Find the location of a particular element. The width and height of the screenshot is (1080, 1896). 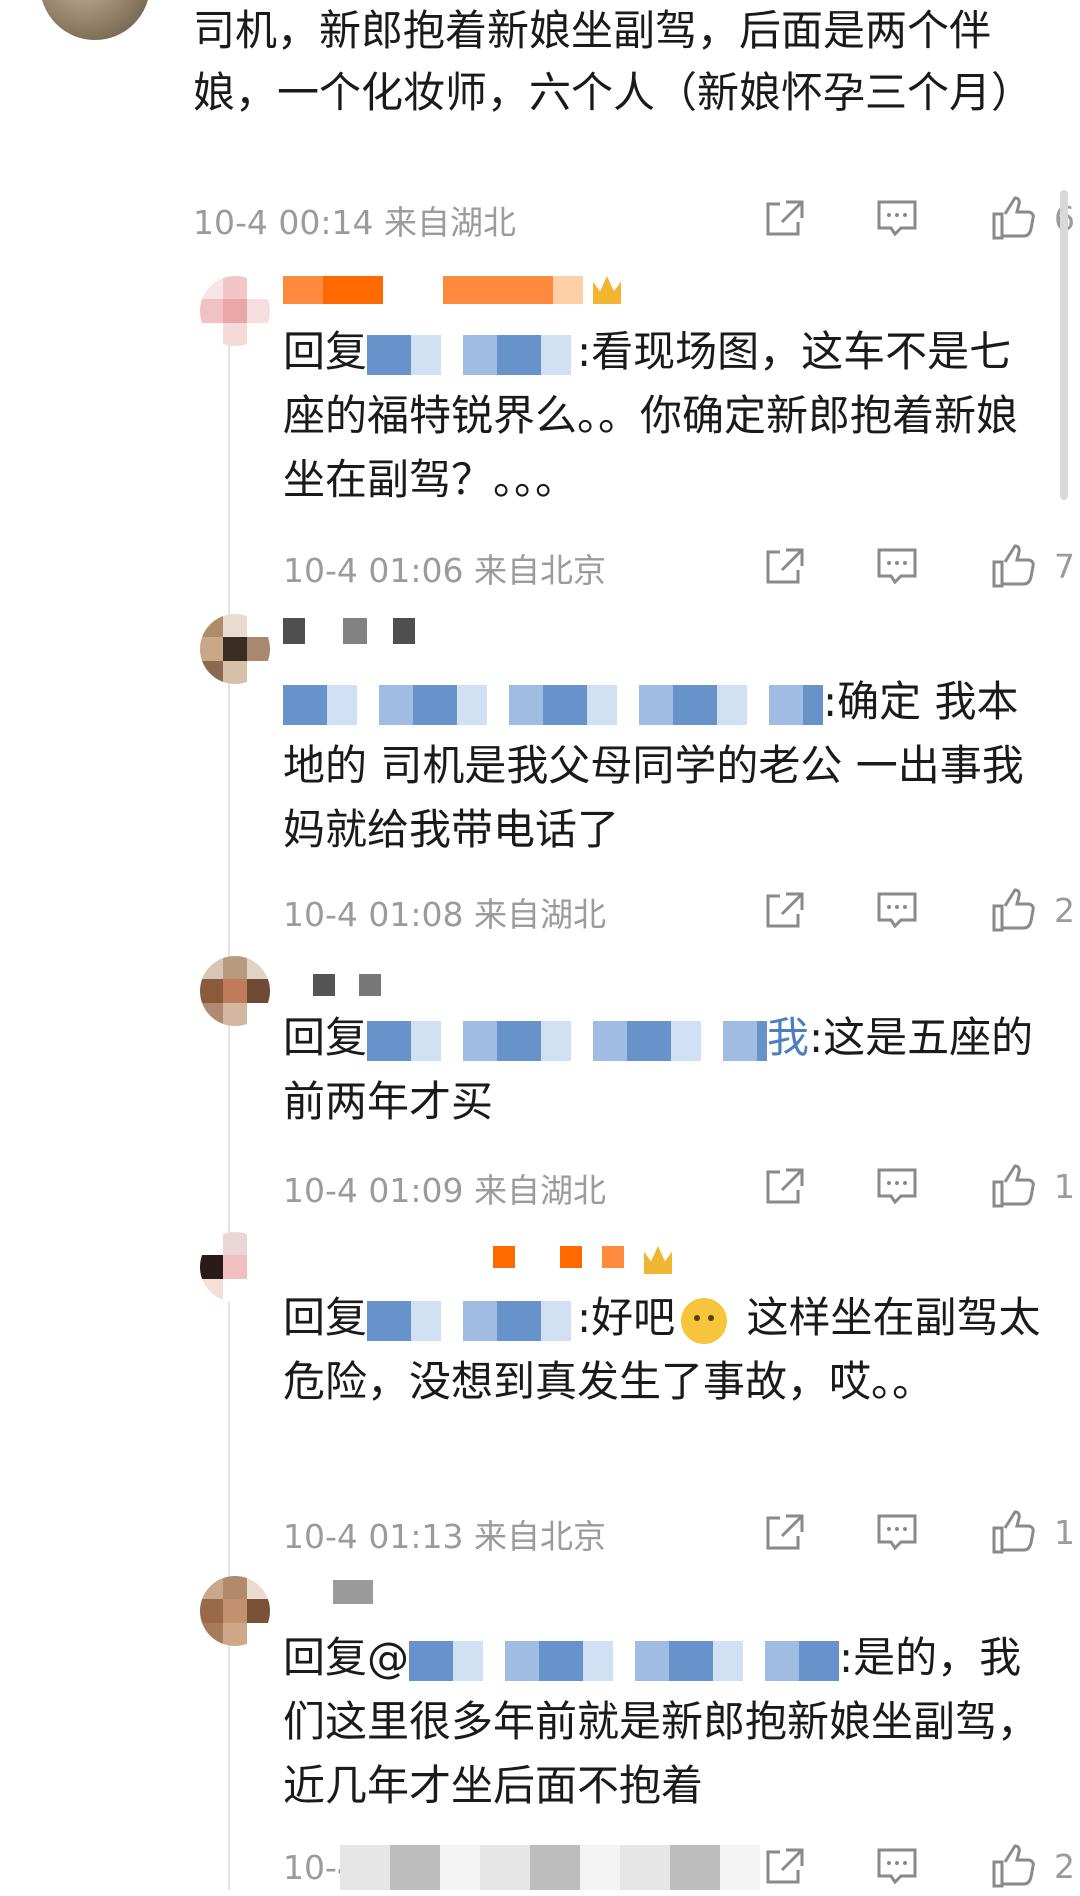

like-count: 7 is located at coordinates (1064, 566).